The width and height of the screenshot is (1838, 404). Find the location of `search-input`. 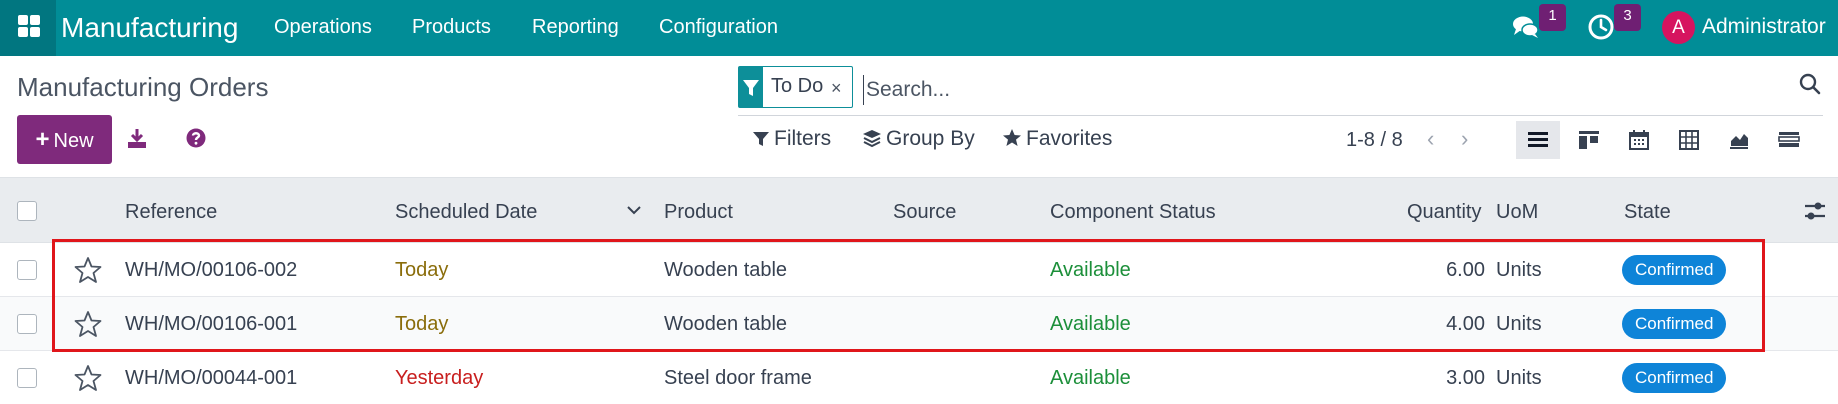

search-input is located at coordinates (1263, 90).